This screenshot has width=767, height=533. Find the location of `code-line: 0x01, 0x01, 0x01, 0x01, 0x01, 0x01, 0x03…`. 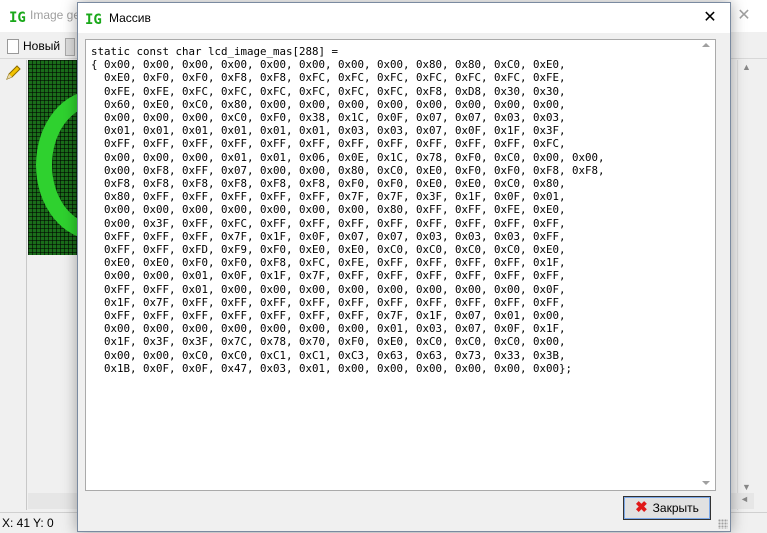

code-line: 0x01, 0x01, 0x01, 0x01, 0x01, 0x01, 0x03… is located at coordinates (328, 131).